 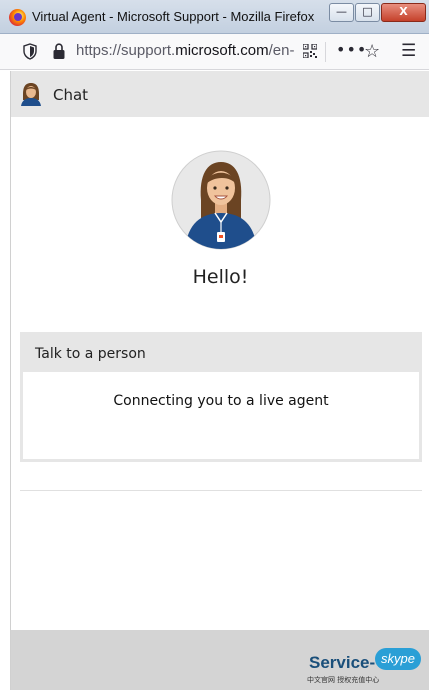 I want to click on url-prefix: https://support., so click(x=126, y=50).